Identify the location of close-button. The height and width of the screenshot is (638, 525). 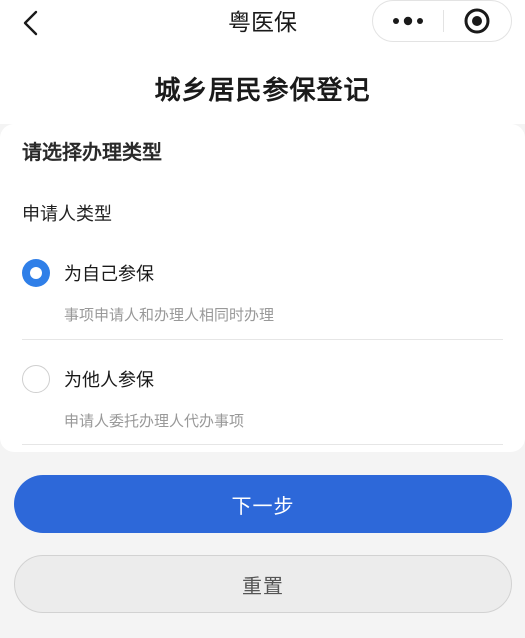
(478, 21).